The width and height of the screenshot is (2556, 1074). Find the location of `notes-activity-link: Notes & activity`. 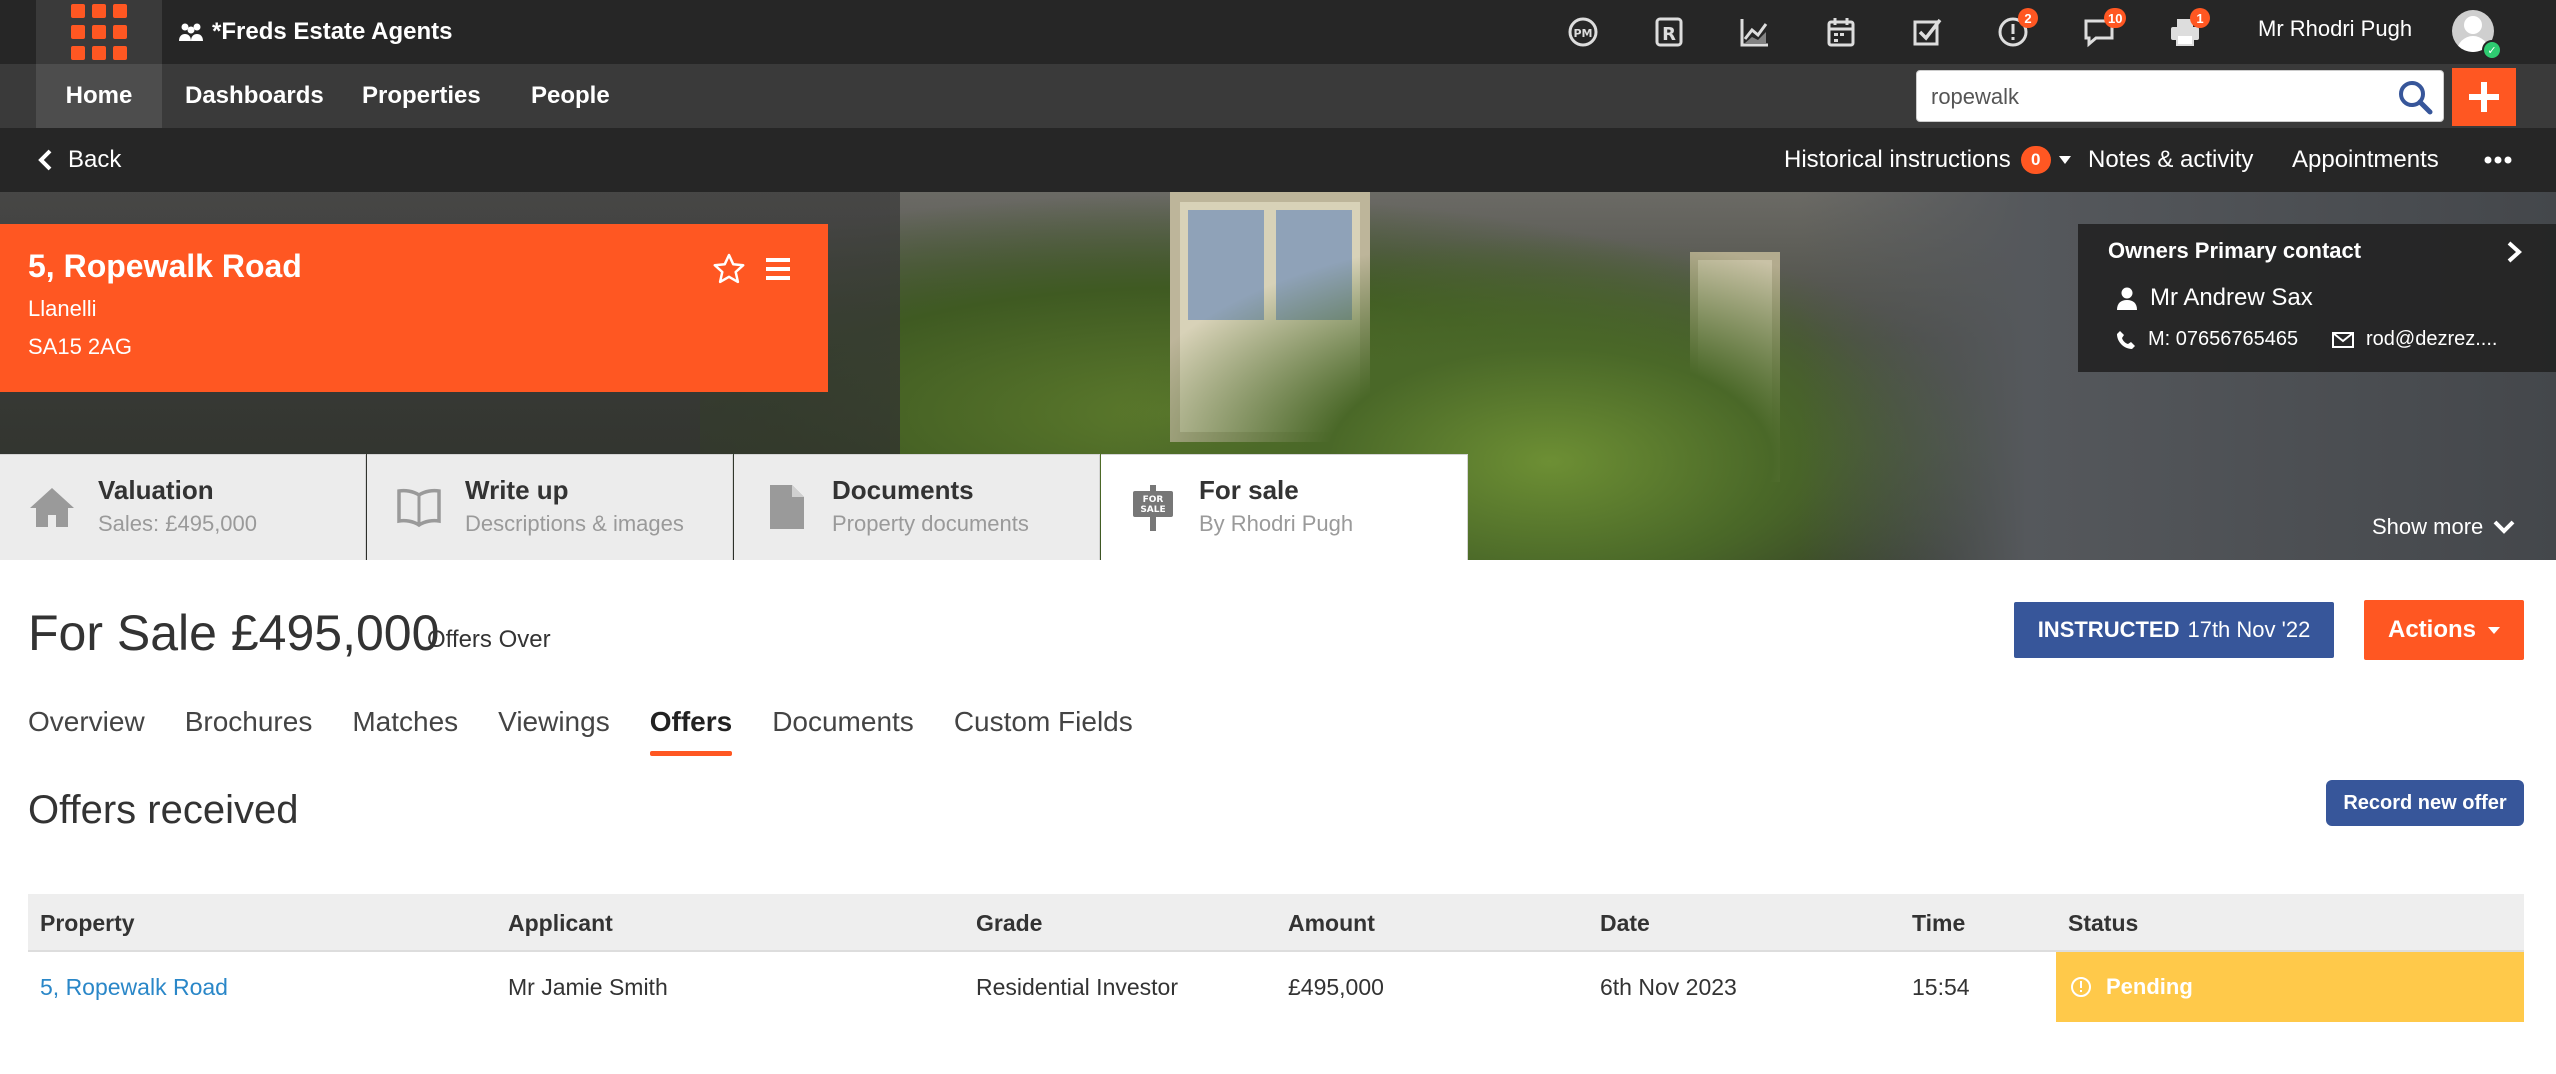

notes-activity-link: Notes & activity is located at coordinates (2155, 160).